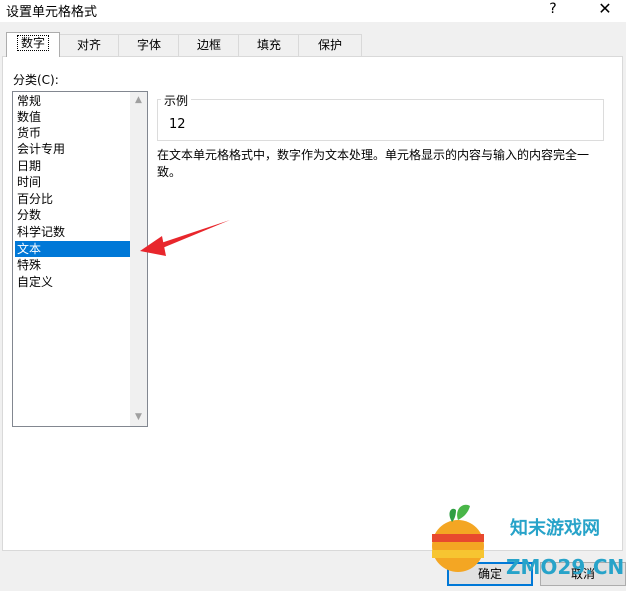  What do you see at coordinates (555, 528) in the screenshot?
I see `watermark-line-1: 知末游戏网` at bounding box center [555, 528].